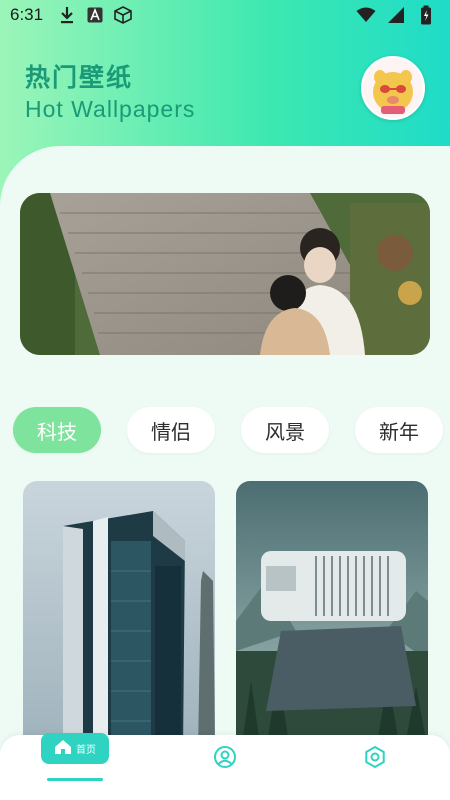 Image resolution: width=450 pixels, height=800 pixels. What do you see at coordinates (399, 430) in the screenshot?
I see `tab-xinnian: 新年` at bounding box center [399, 430].